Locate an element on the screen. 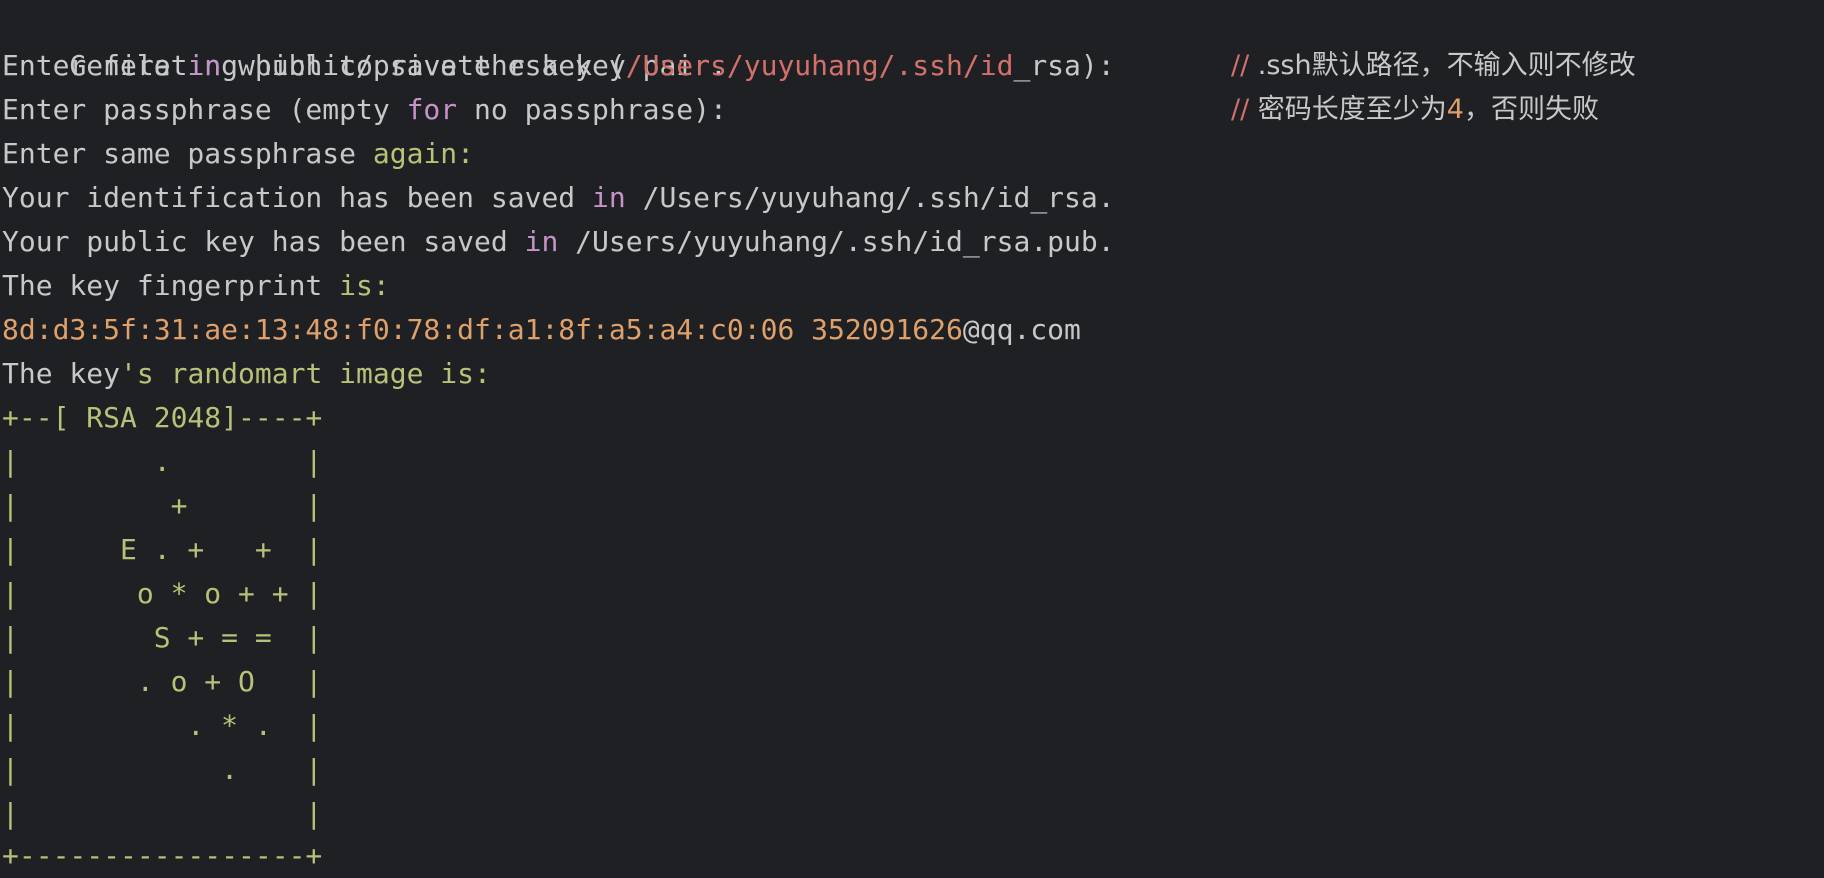 The width and height of the screenshot is (1824, 878). highlighted-word: is: is located at coordinates (364, 285).